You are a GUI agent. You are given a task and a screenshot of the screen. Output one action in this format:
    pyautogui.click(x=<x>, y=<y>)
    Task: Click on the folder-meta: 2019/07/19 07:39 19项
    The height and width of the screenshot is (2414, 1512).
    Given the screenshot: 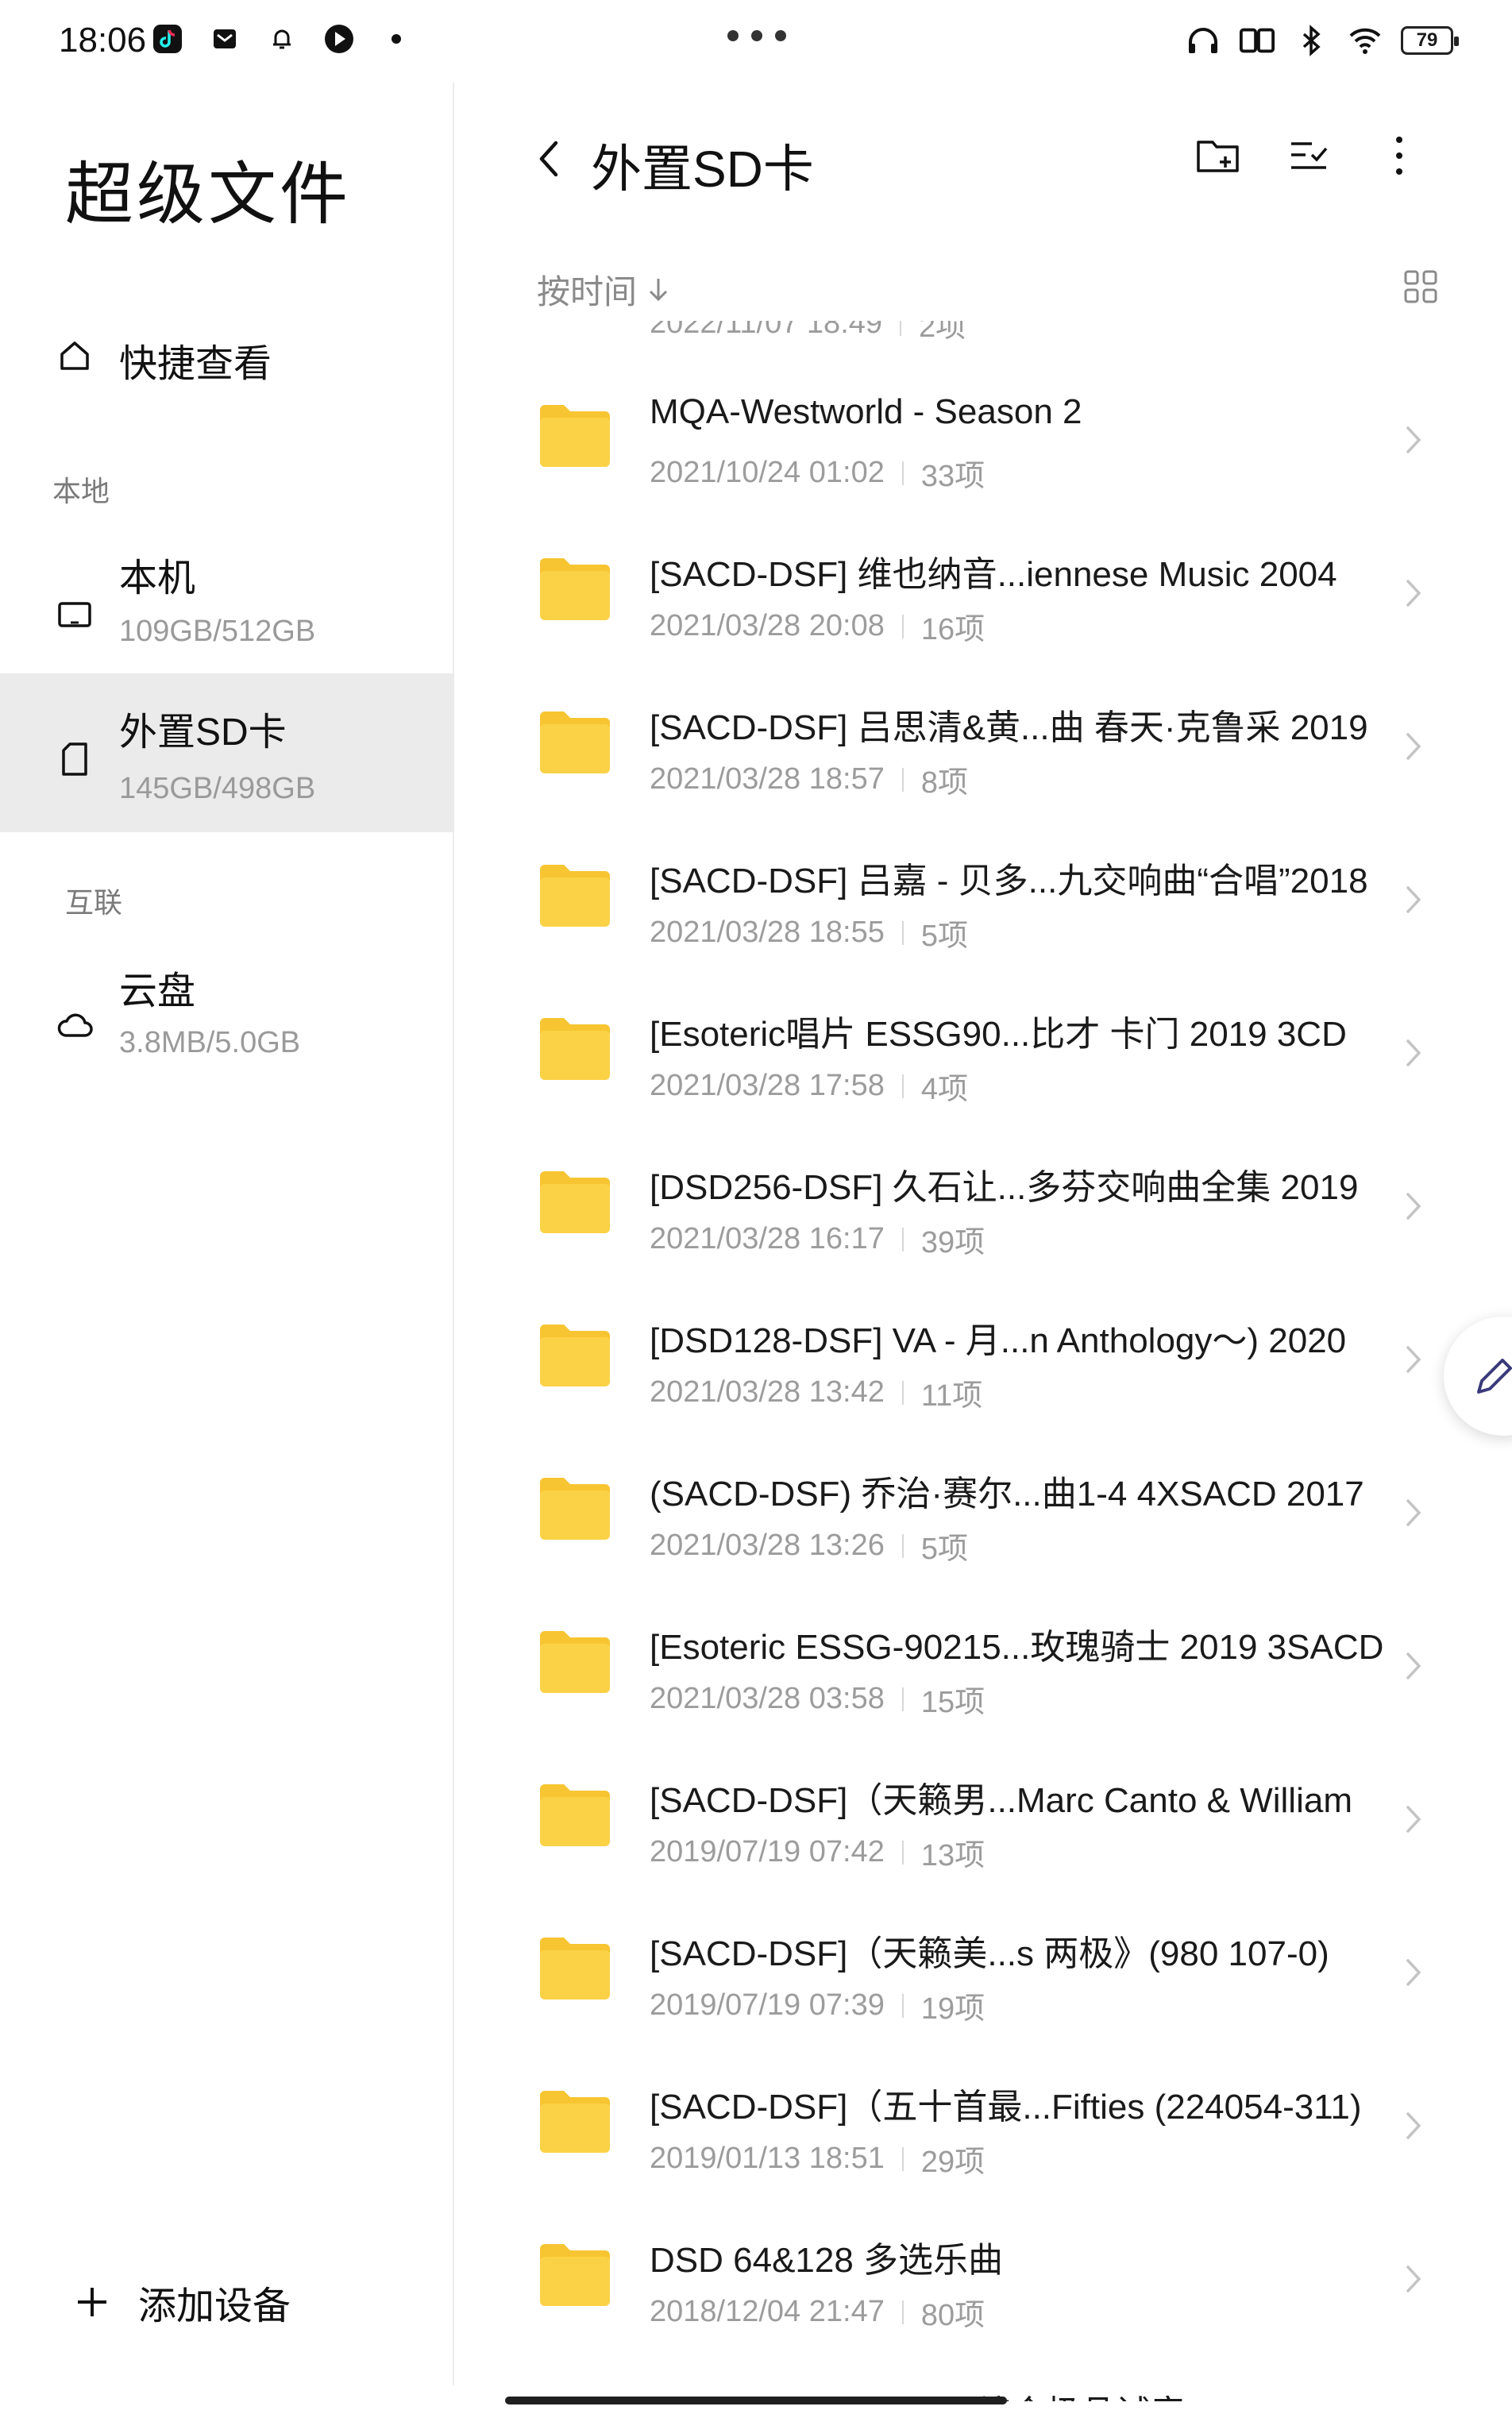 What is the action you would take?
    pyautogui.click(x=817, y=2006)
    